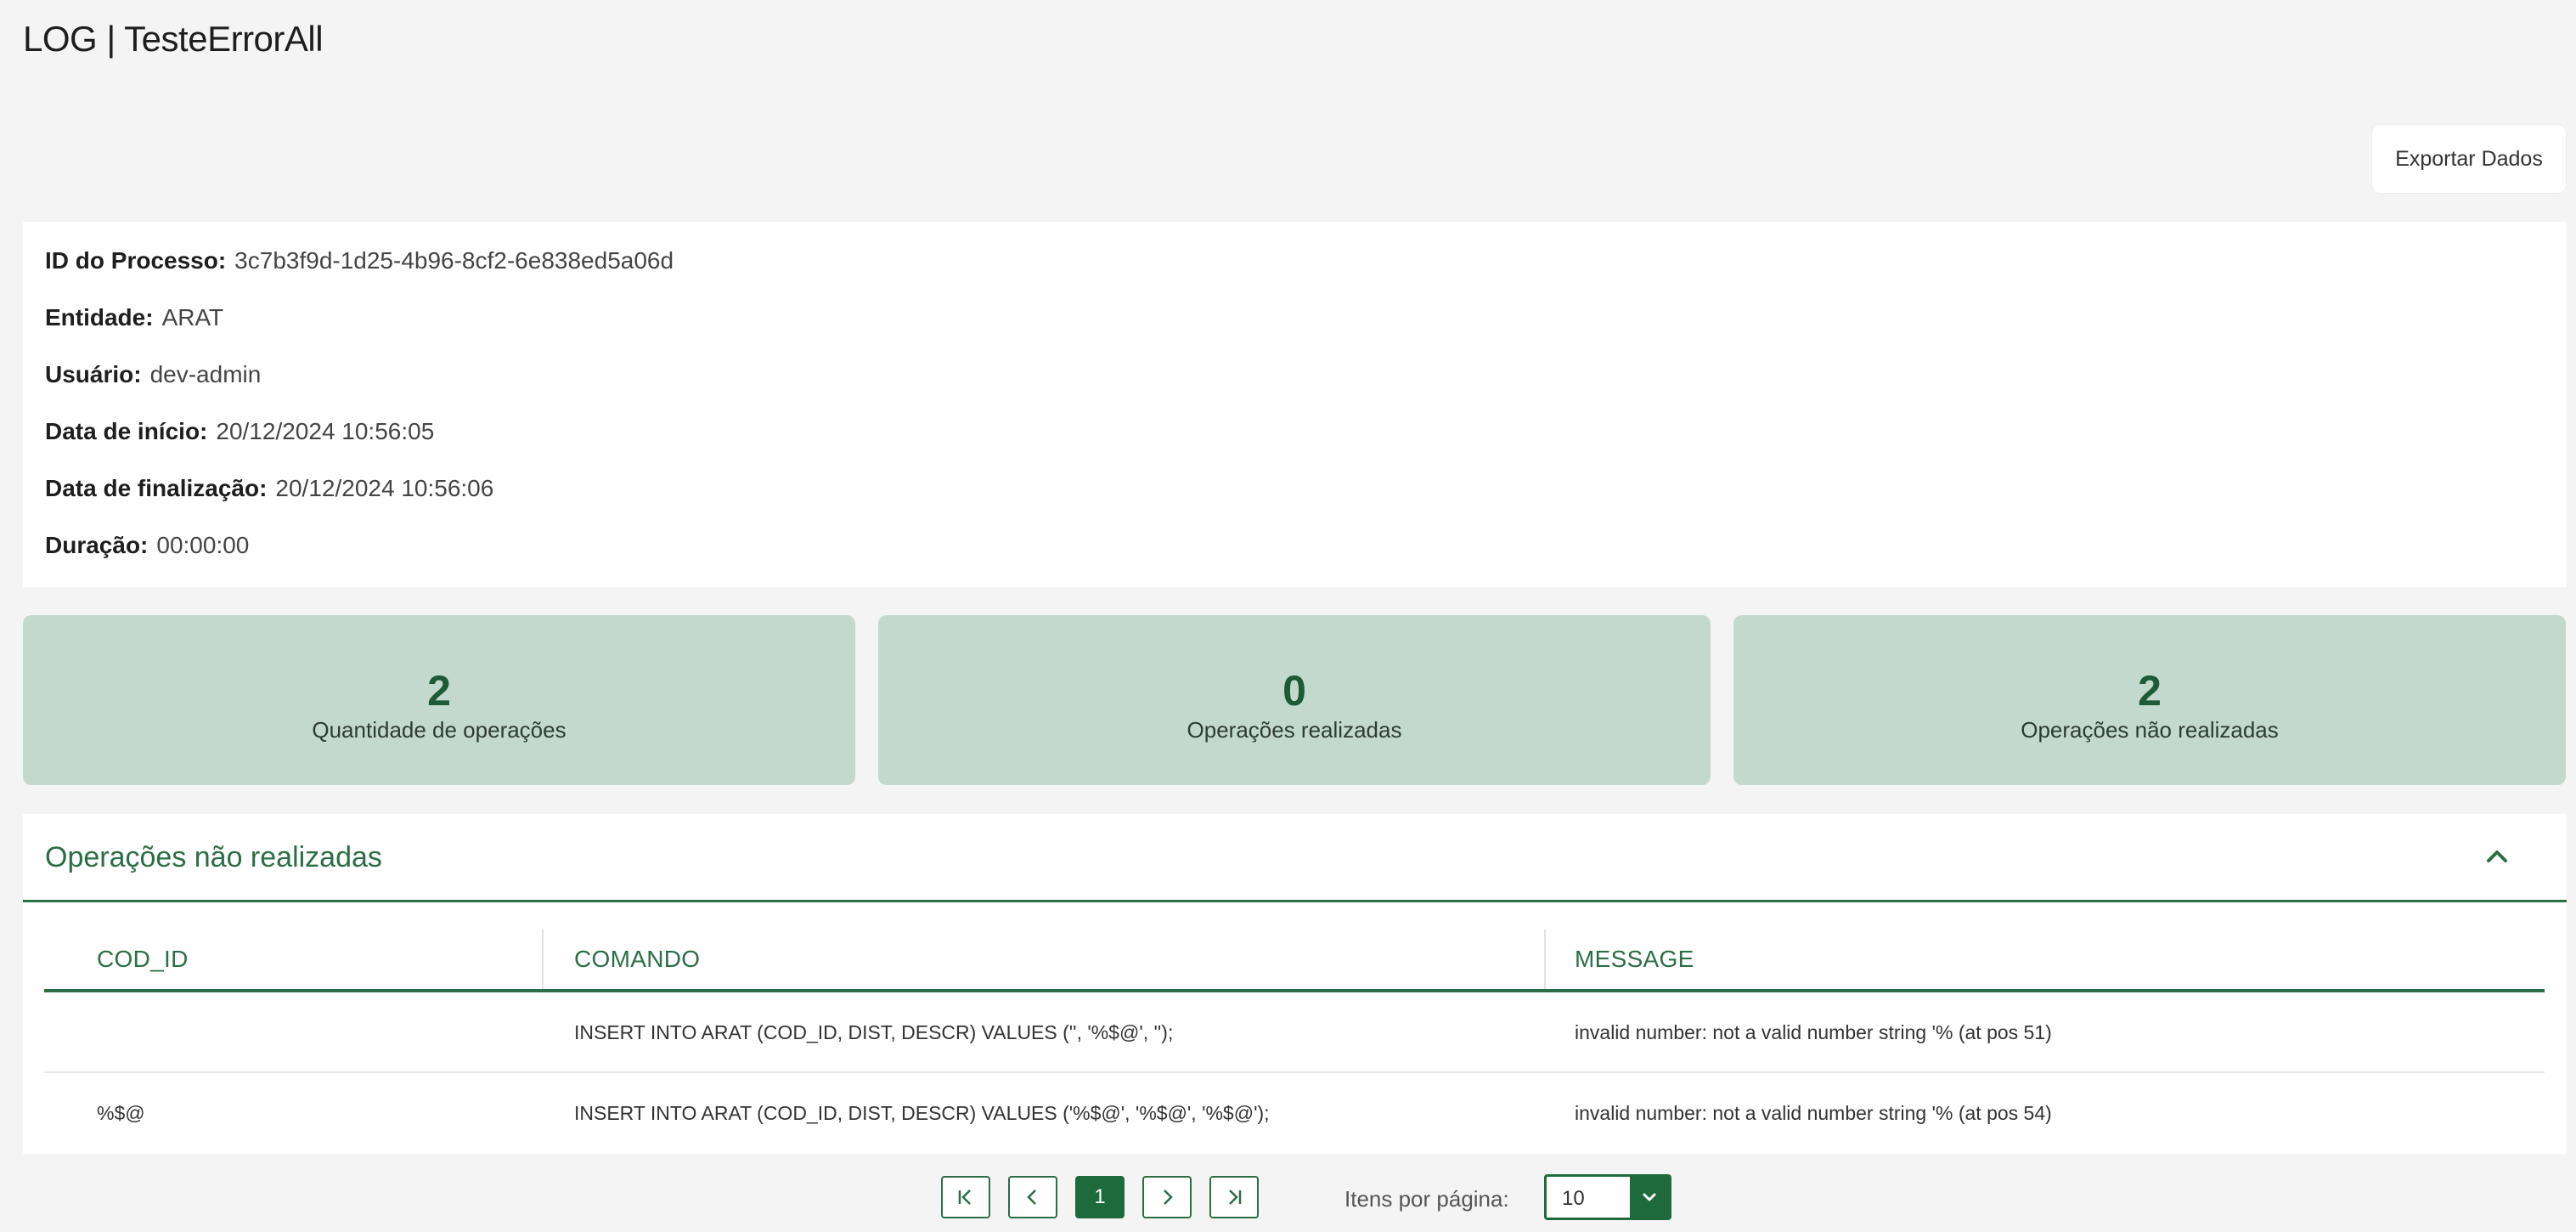 The height and width of the screenshot is (1232, 2576). I want to click on stat-failed-operations: 2 Operações não realizadas, so click(2149, 700).